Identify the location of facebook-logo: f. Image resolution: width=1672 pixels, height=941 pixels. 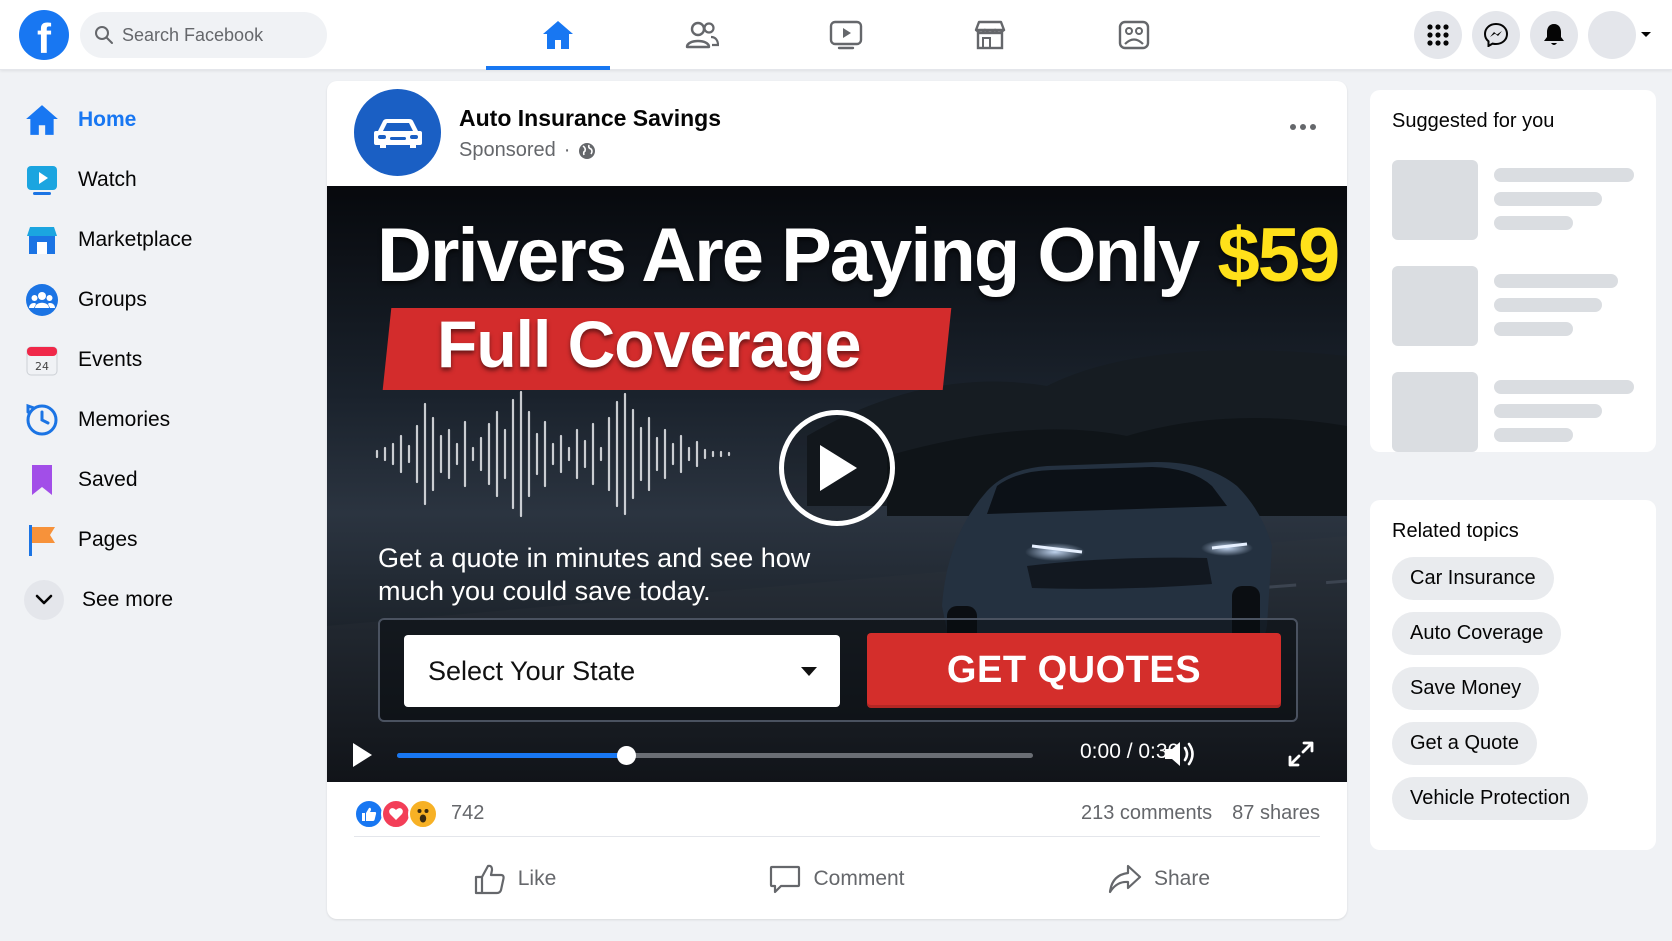
(44, 35).